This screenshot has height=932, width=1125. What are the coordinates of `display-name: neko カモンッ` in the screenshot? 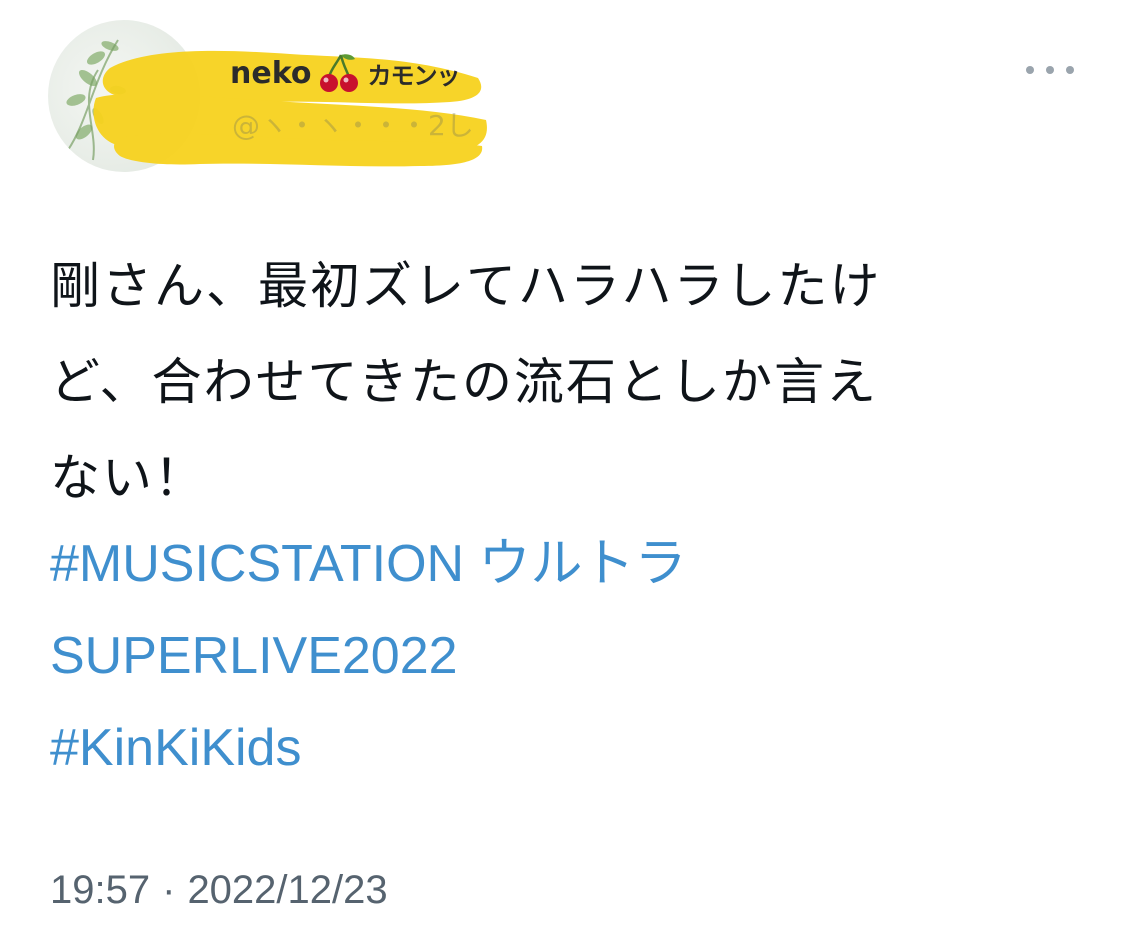 It's located at (345, 73).